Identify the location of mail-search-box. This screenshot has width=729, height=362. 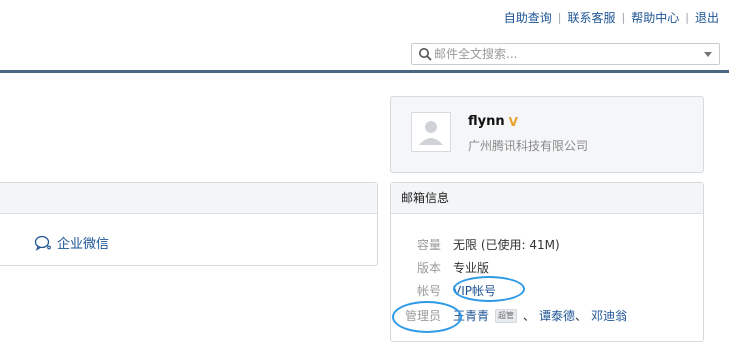
(565, 54).